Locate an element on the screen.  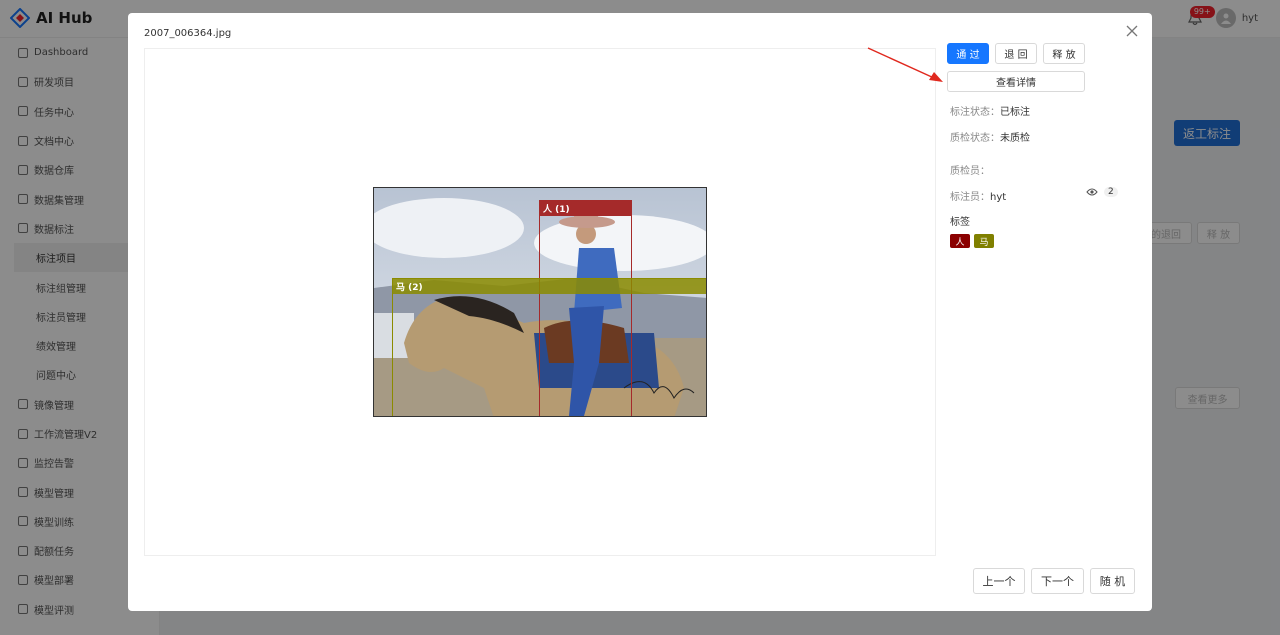
annotated-photo: 人 (1) 马 (2) is located at coordinates (540, 302).